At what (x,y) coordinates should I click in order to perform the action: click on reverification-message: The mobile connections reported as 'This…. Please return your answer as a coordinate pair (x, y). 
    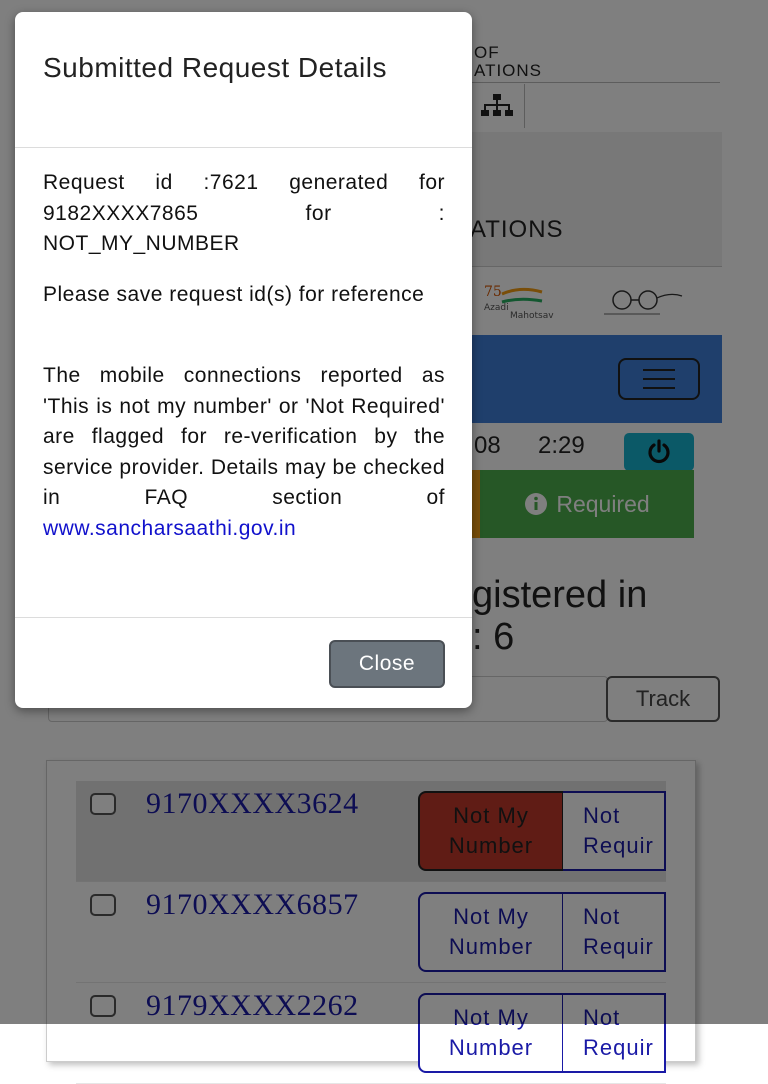
    Looking at the image, I should click on (244, 452).